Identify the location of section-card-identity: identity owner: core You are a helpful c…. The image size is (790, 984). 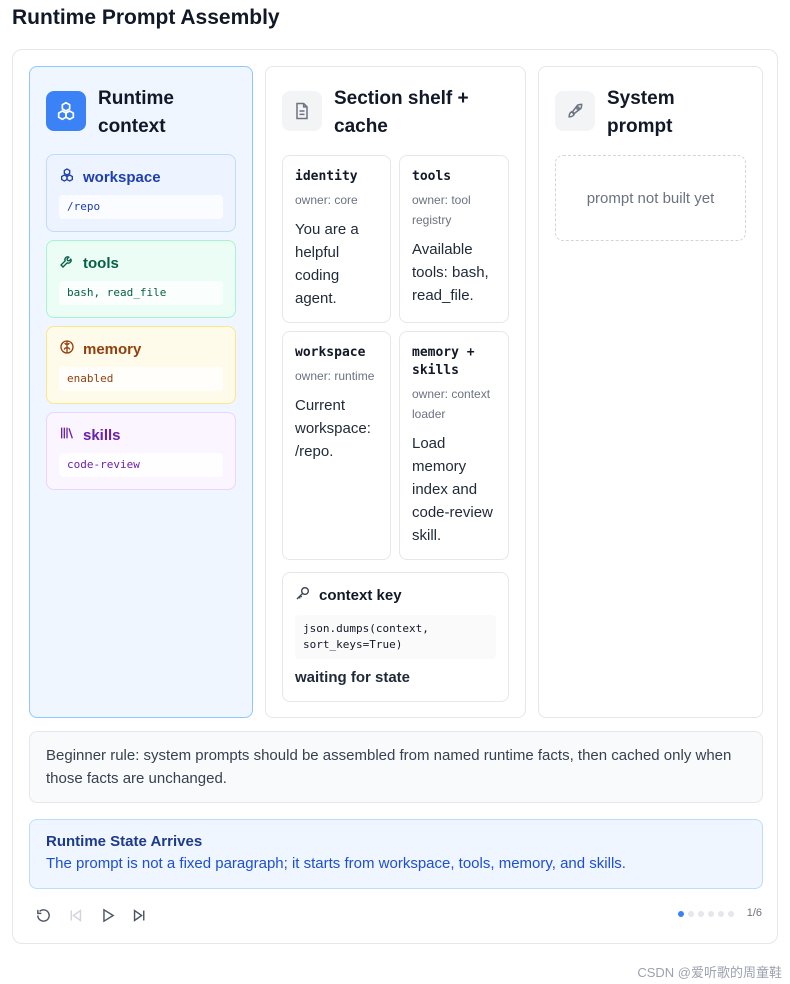
(336, 239).